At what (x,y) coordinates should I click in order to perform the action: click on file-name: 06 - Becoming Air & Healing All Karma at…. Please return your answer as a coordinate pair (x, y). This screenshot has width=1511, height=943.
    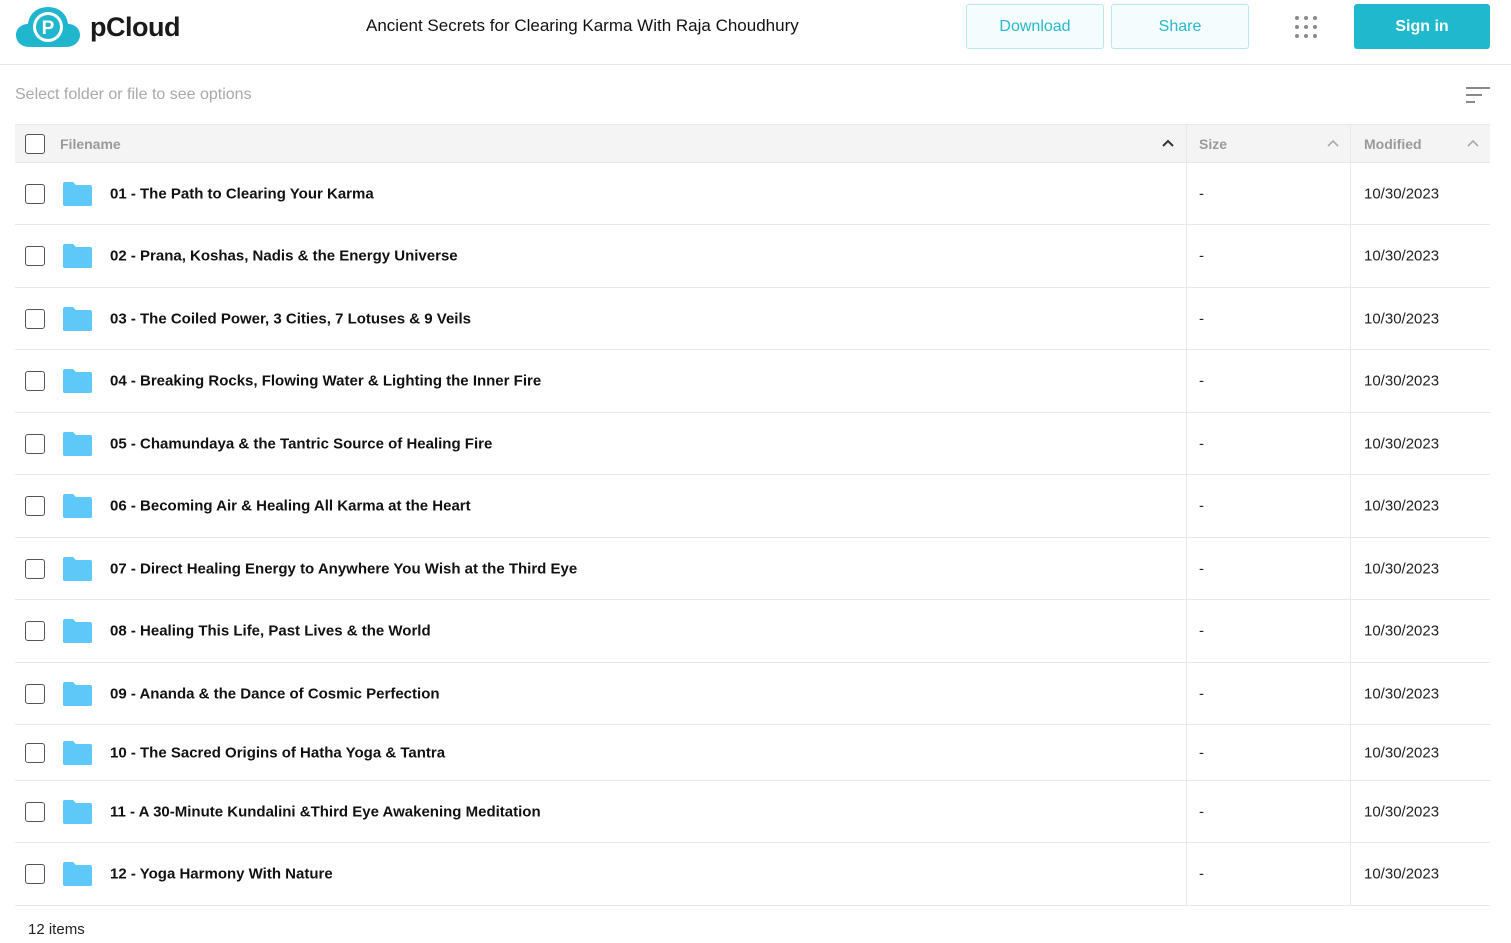
    Looking at the image, I should click on (290, 506).